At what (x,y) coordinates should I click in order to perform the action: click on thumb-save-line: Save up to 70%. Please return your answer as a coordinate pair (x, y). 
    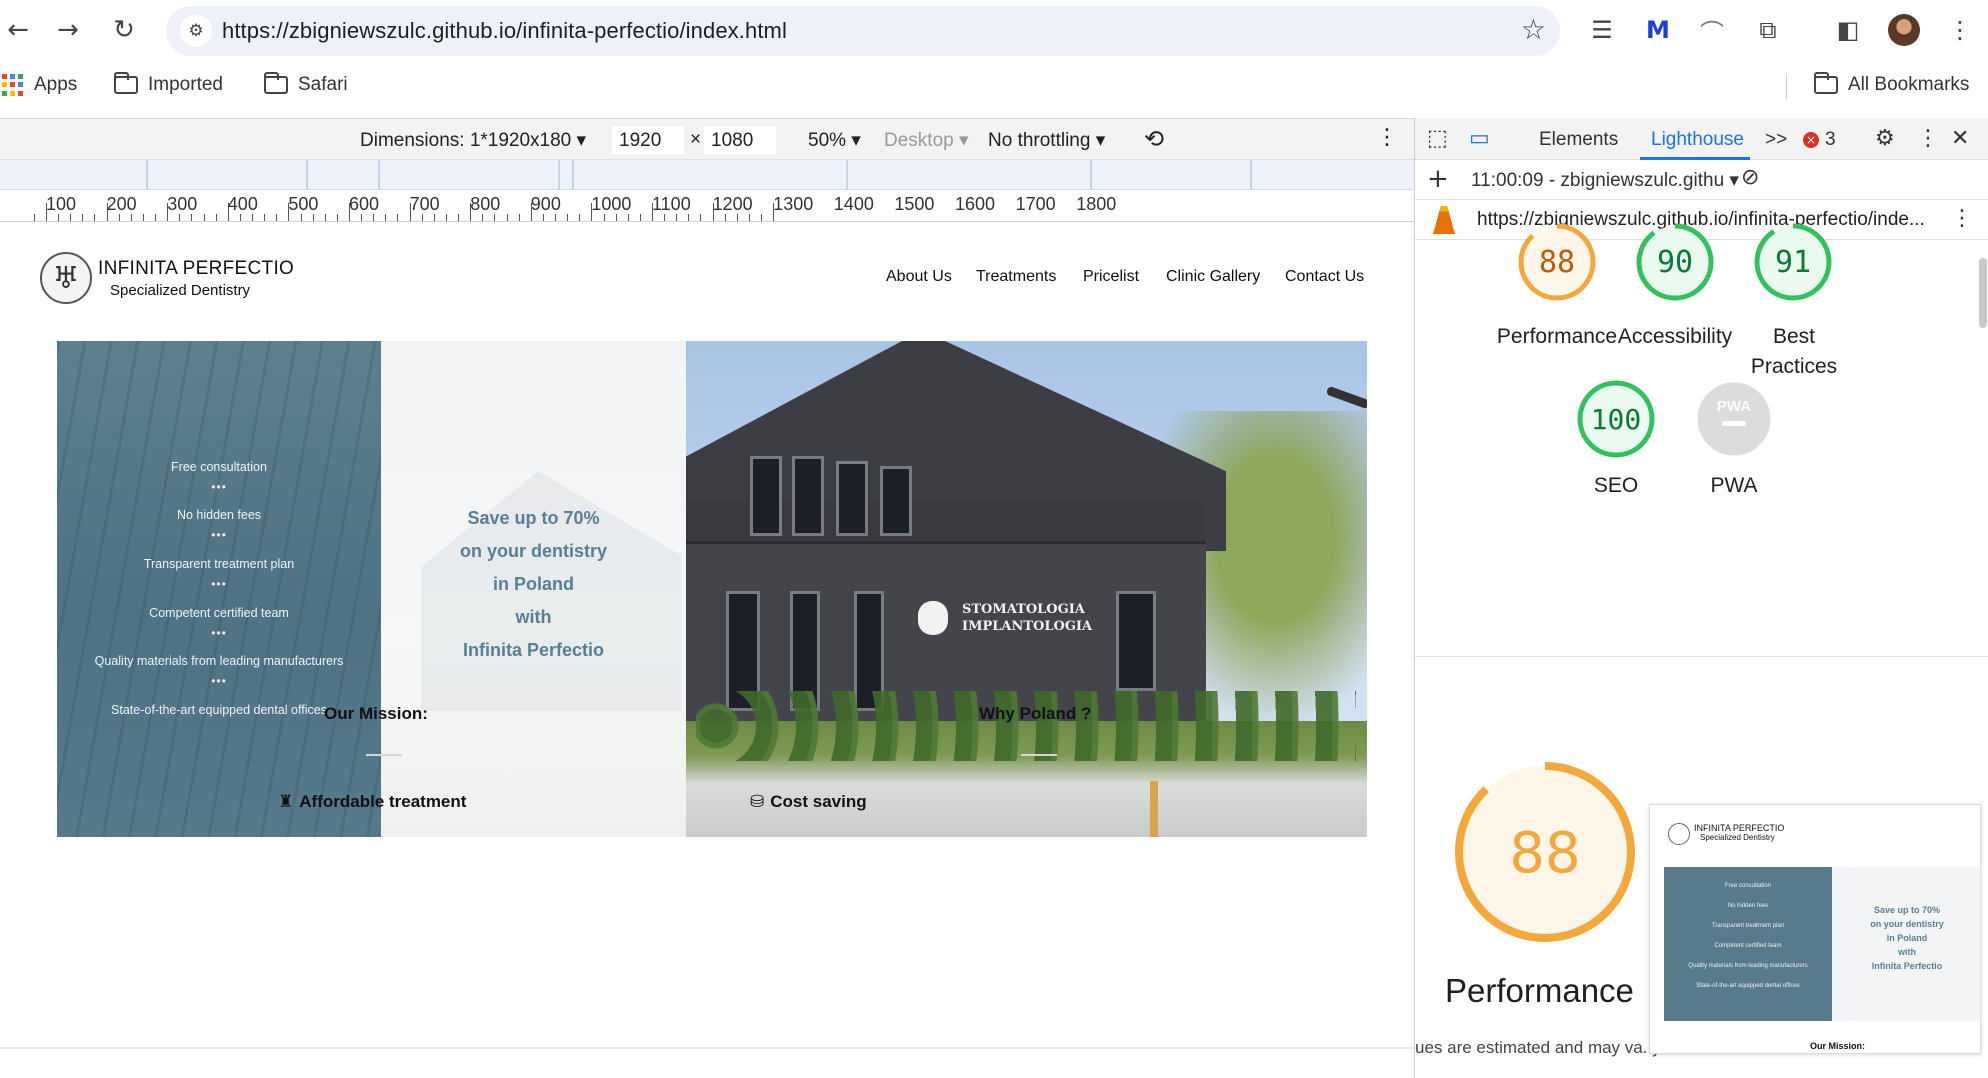
    Looking at the image, I should click on (1907, 910).